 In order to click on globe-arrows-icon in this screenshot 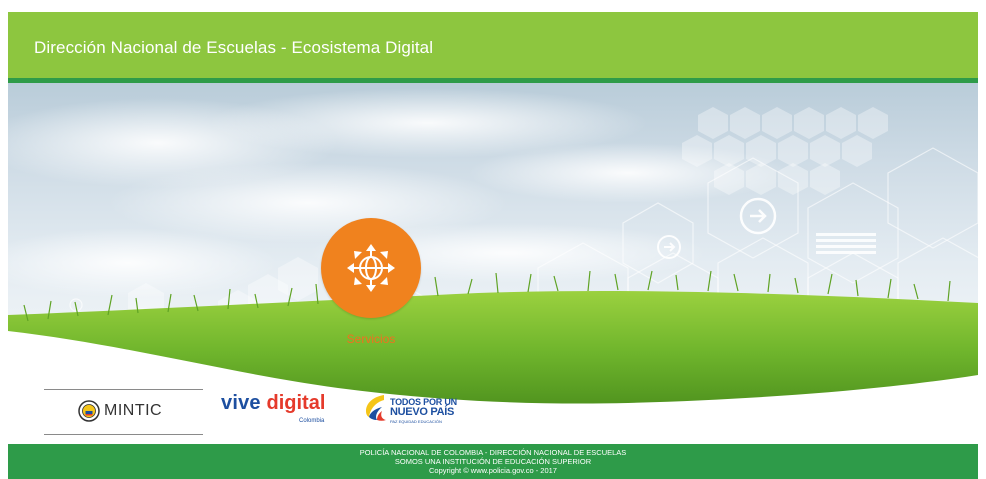, I will do `click(371, 268)`.